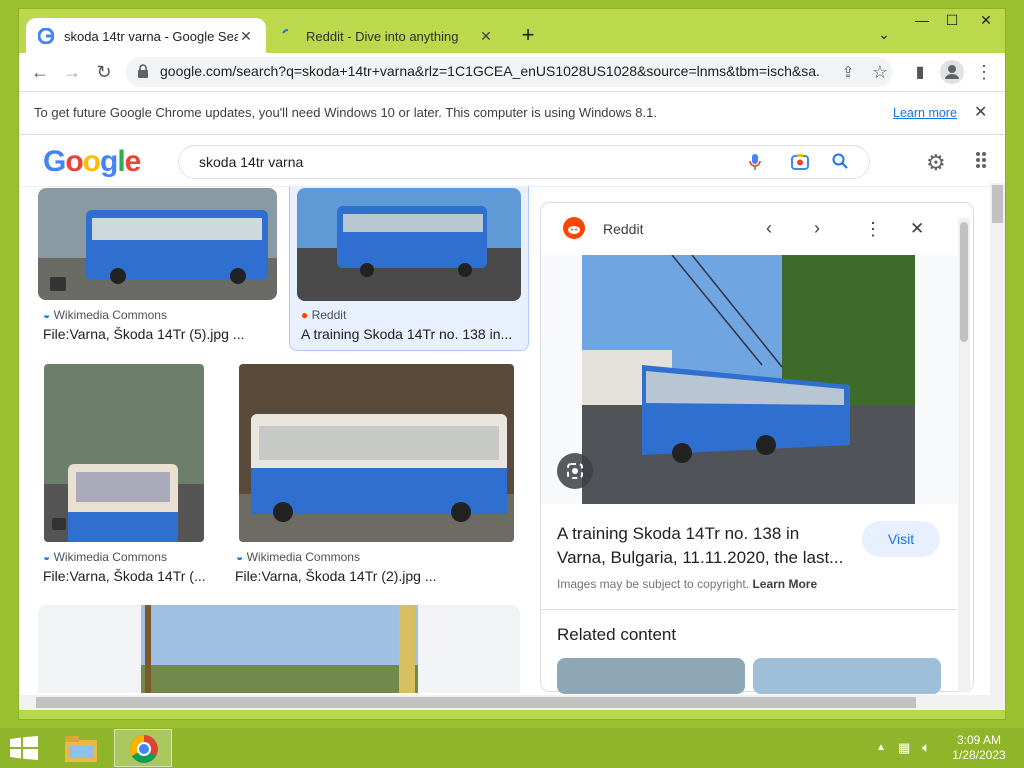  Describe the element at coordinates (298, 557) in the screenshot. I see `result-source-4: ◒ Wikimedia Commons` at that location.